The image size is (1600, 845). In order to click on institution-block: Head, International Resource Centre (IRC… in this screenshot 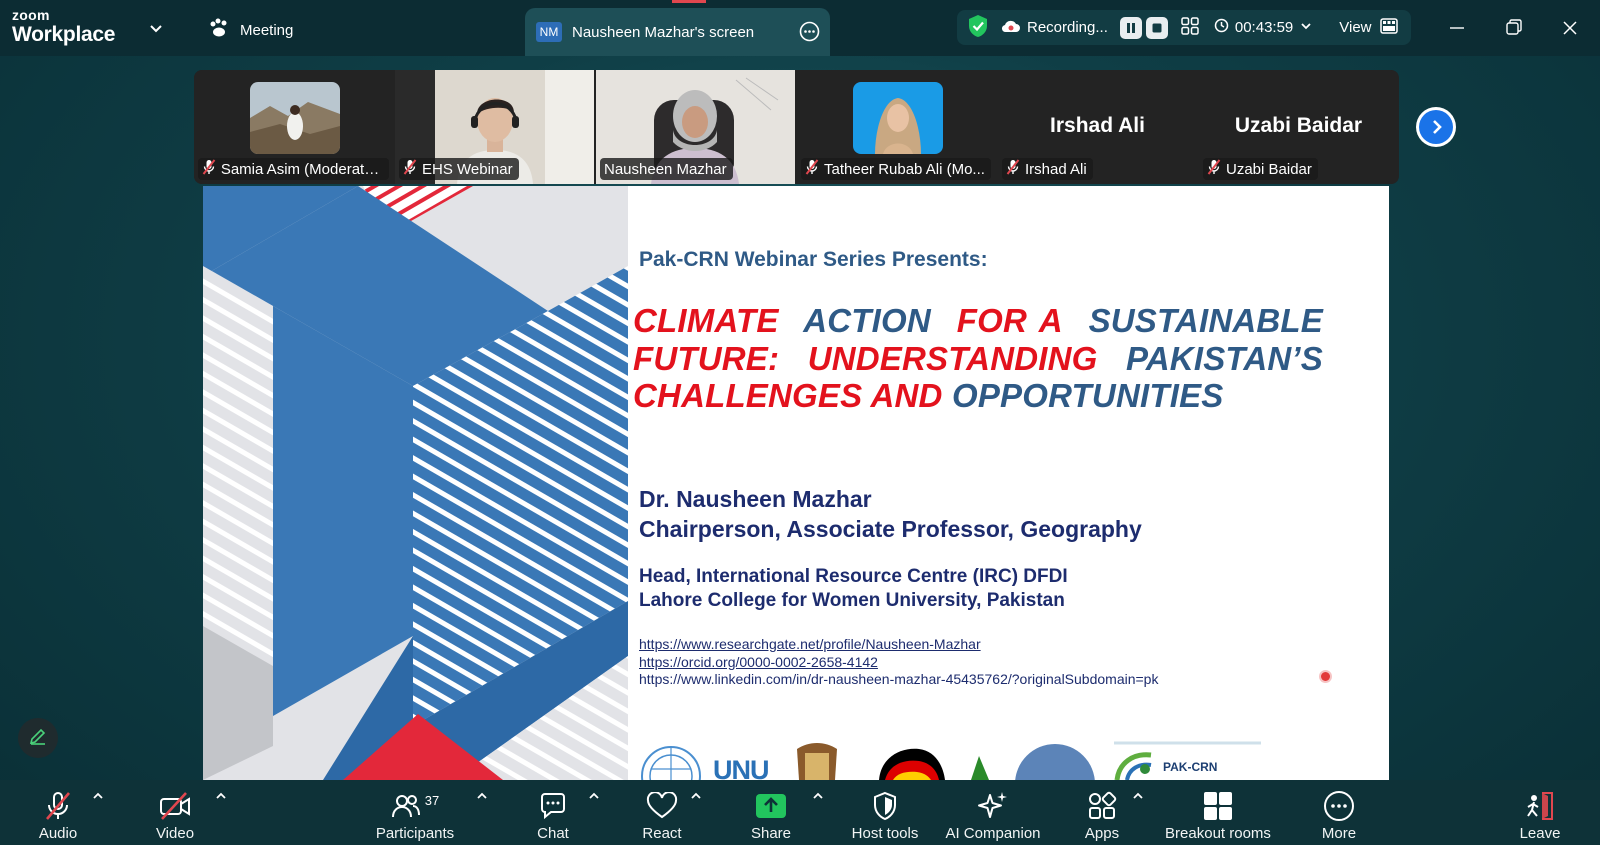, I will do `click(853, 589)`.